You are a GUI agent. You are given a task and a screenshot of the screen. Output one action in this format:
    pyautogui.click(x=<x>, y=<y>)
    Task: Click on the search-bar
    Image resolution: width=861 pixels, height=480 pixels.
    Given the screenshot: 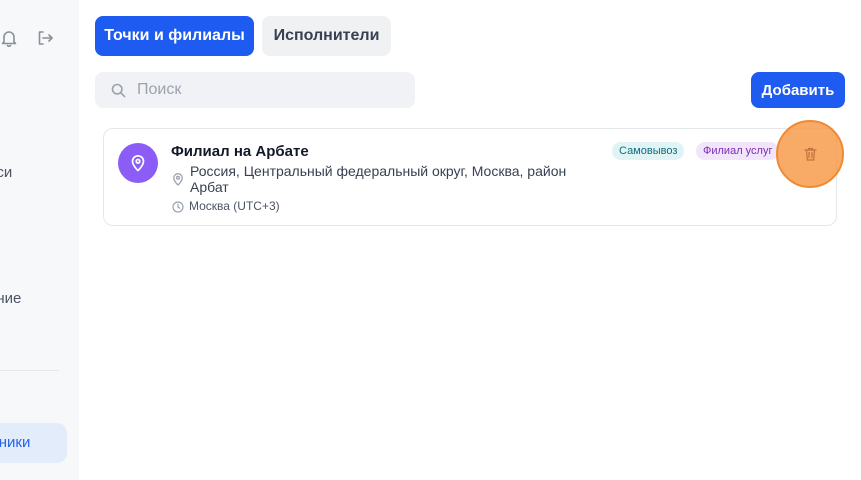 What is the action you would take?
    pyautogui.click(x=255, y=90)
    